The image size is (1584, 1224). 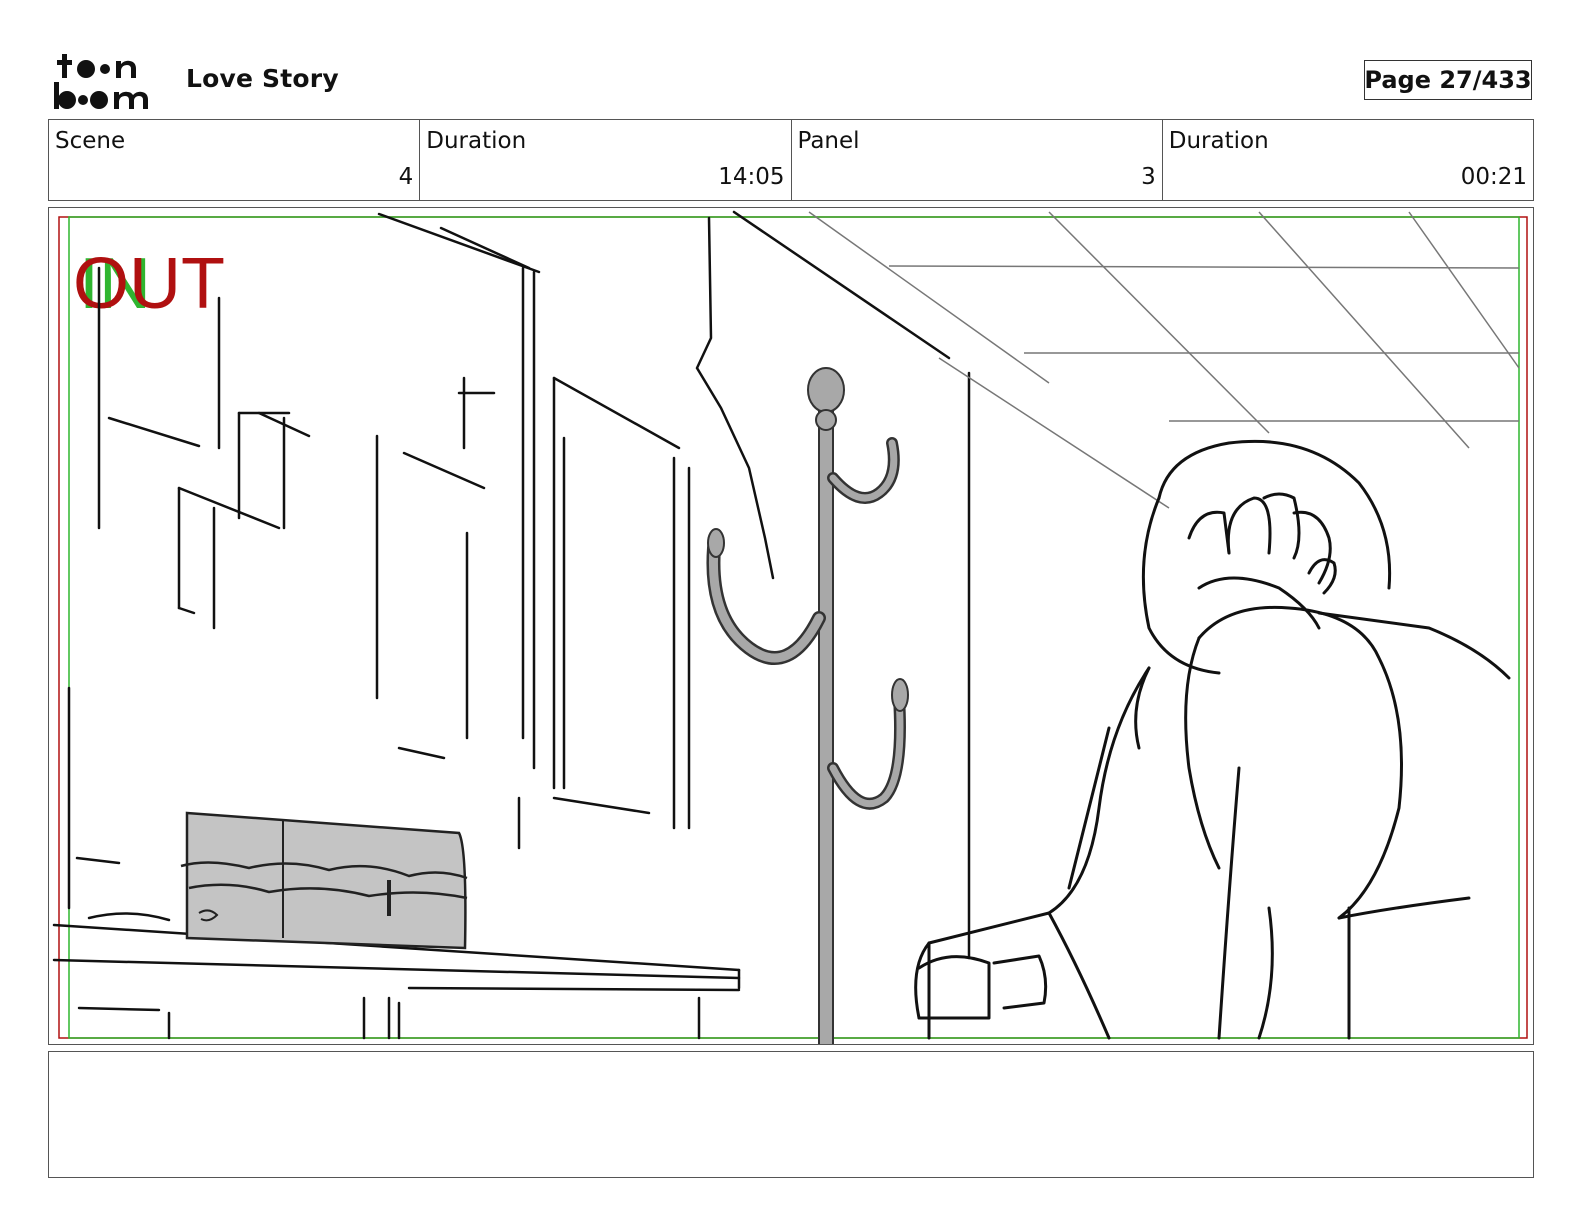 I want to click on scene-label: Scene, so click(x=90, y=141).